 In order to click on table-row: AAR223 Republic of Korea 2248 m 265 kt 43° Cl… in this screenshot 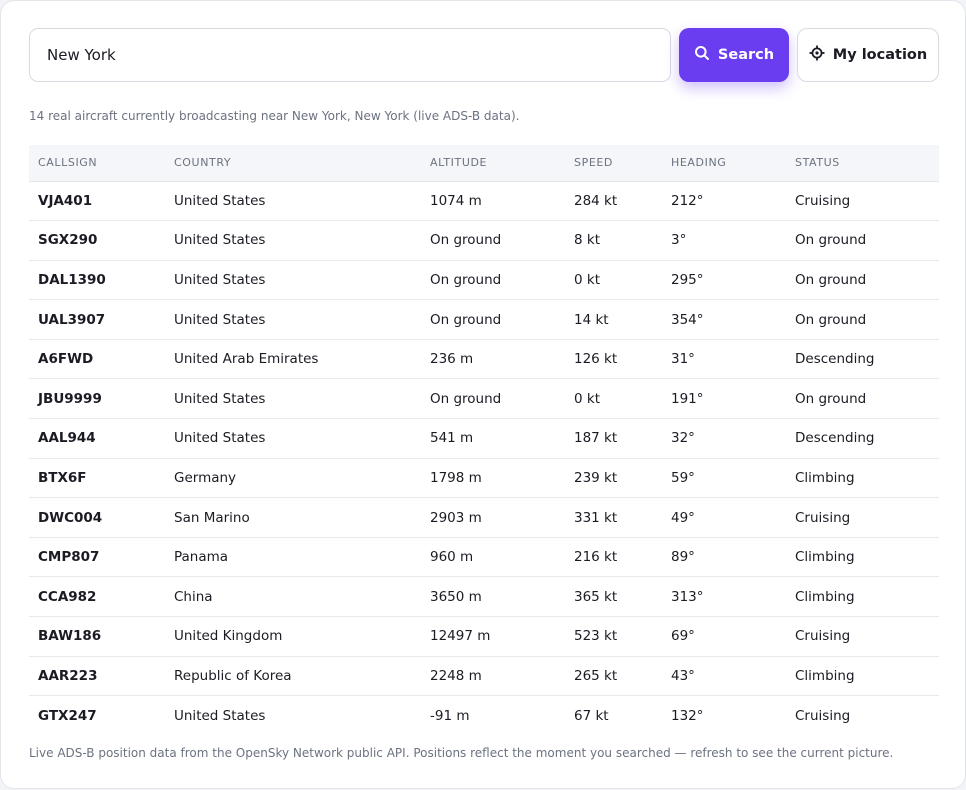, I will do `click(484, 676)`.